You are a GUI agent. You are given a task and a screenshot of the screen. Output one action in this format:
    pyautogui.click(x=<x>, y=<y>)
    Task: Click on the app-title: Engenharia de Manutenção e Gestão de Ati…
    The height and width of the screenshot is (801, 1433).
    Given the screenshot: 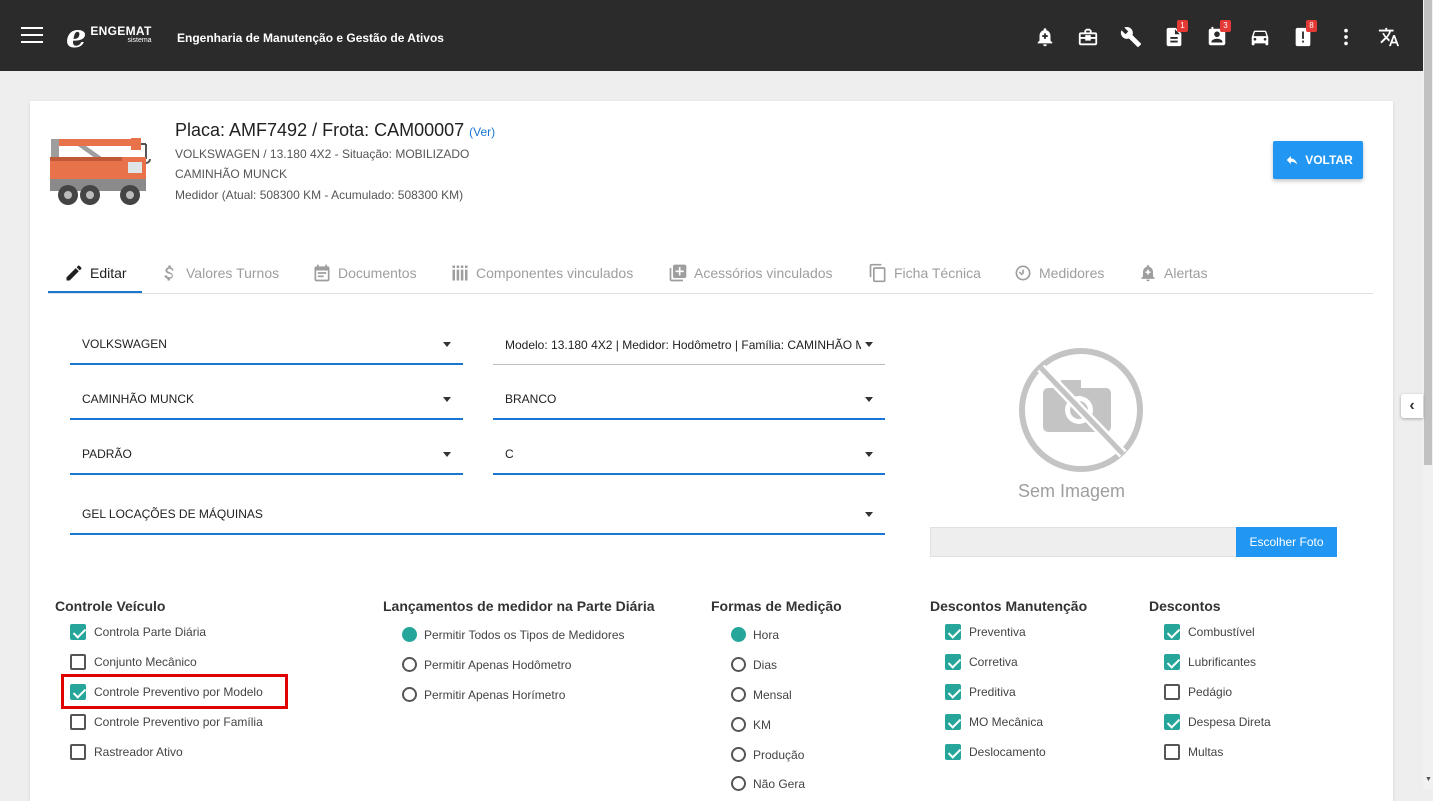 What is the action you would take?
    pyautogui.click(x=310, y=38)
    